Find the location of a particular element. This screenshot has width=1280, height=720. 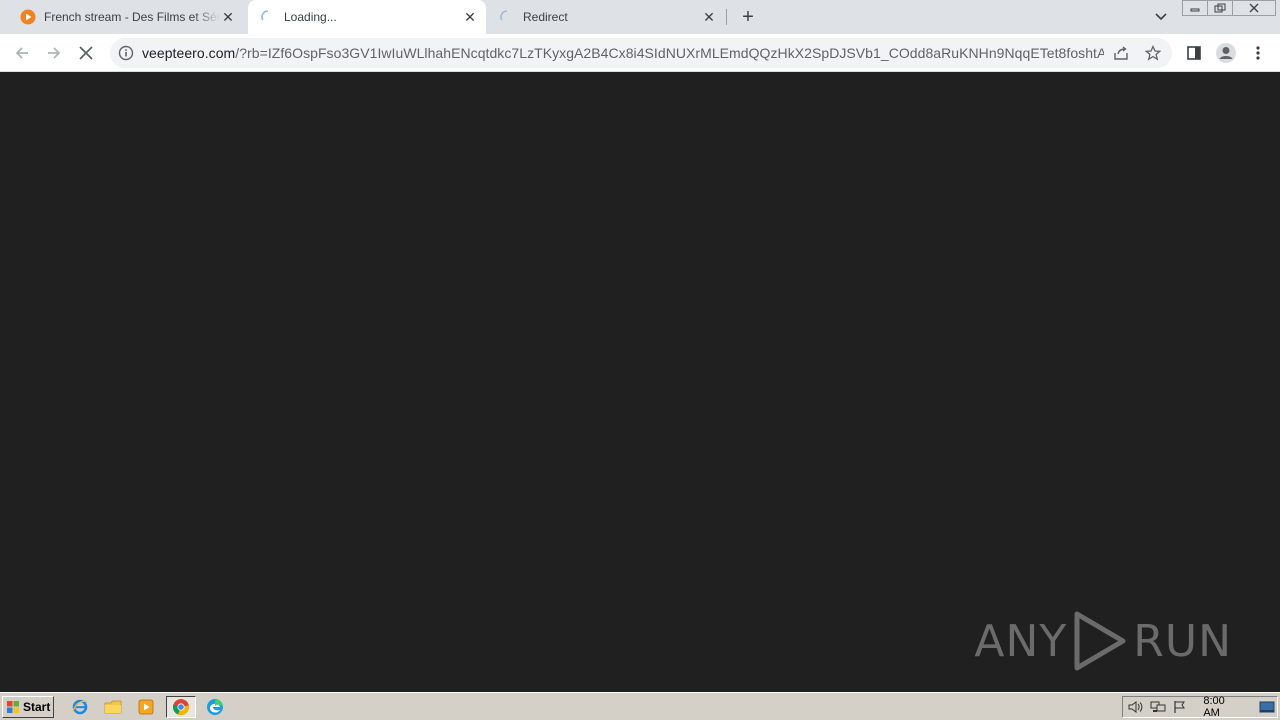

forward-arrow-icon is located at coordinates (54, 53).